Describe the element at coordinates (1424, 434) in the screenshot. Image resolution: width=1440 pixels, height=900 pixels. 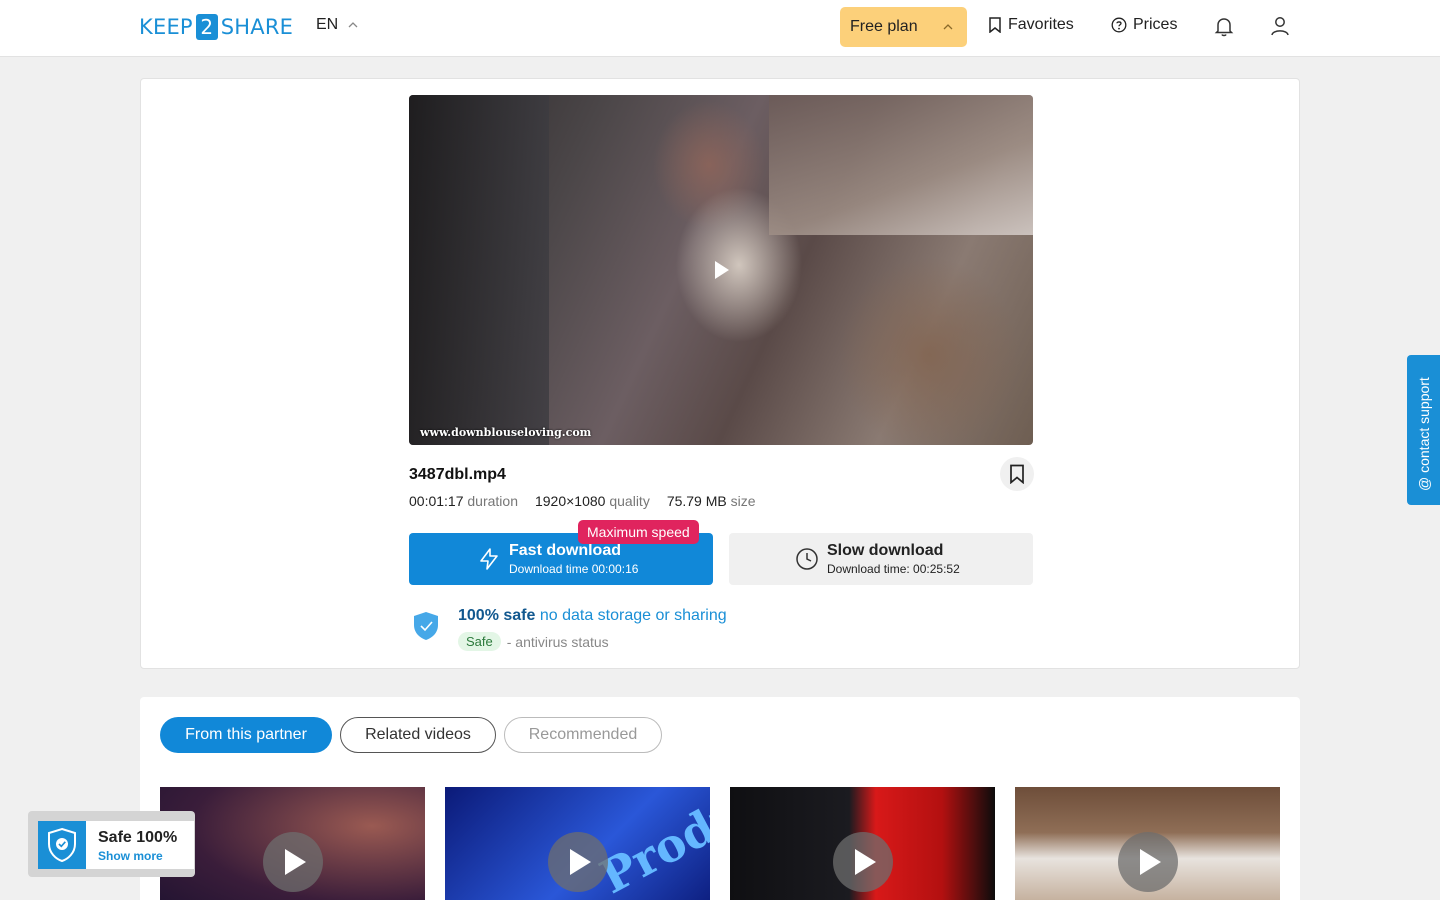
I see `contact-support-label: @ contact support` at that location.